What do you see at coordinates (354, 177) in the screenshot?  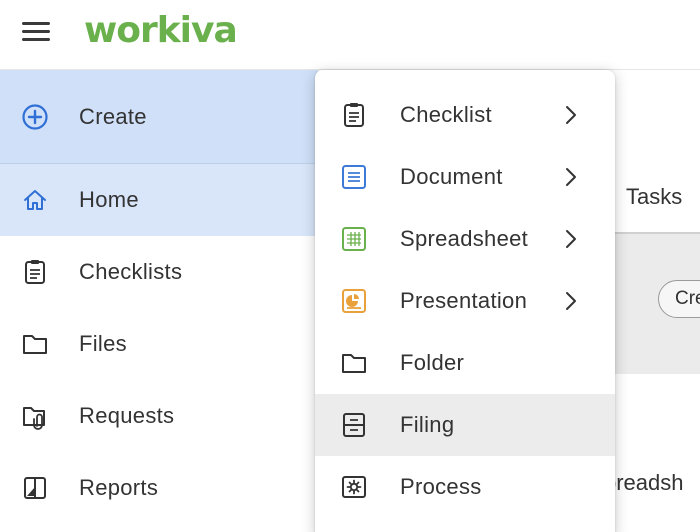 I see `document-icon` at bounding box center [354, 177].